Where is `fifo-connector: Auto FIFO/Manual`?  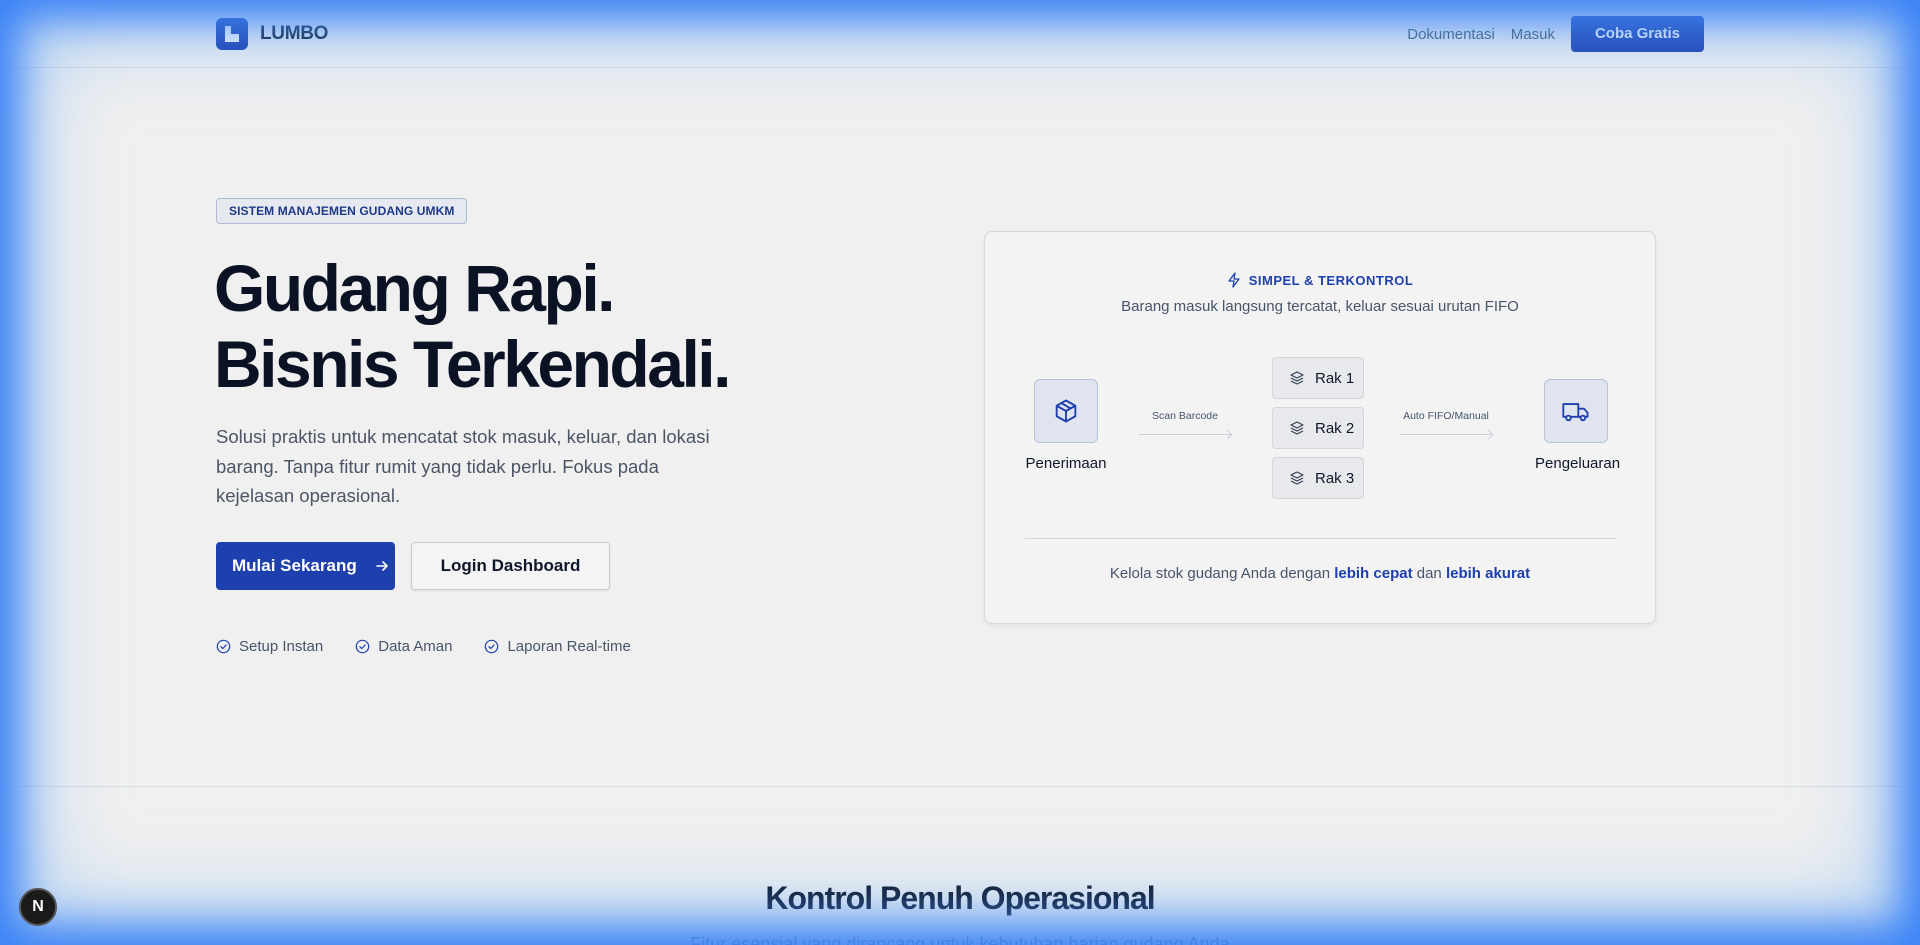
fifo-connector: Auto FIFO/Manual is located at coordinates (1446, 422).